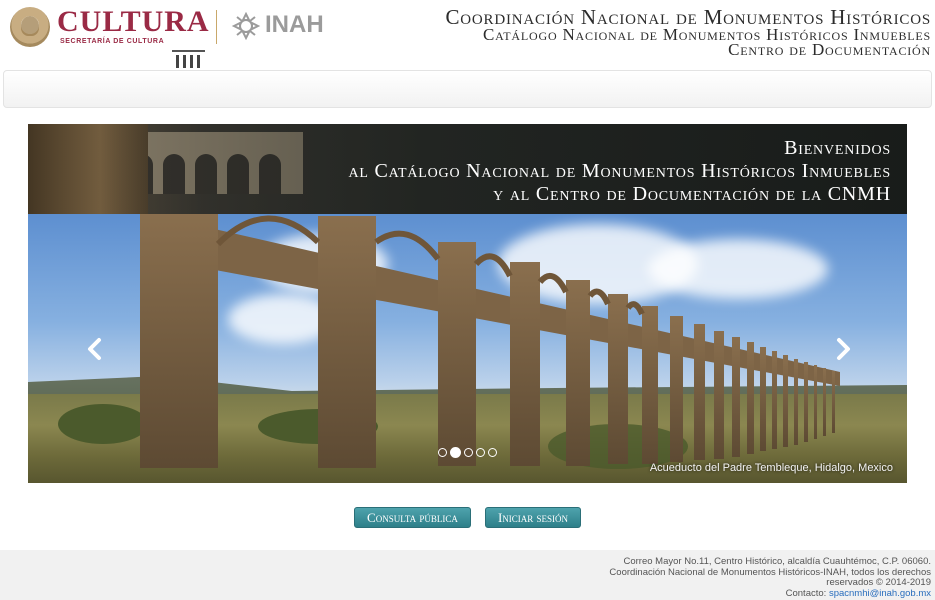 The height and width of the screenshot is (600, 935). Describe the element at coordinates (294, 25) in the screenshot. I see `inah-logo-text: INAH` at that location.